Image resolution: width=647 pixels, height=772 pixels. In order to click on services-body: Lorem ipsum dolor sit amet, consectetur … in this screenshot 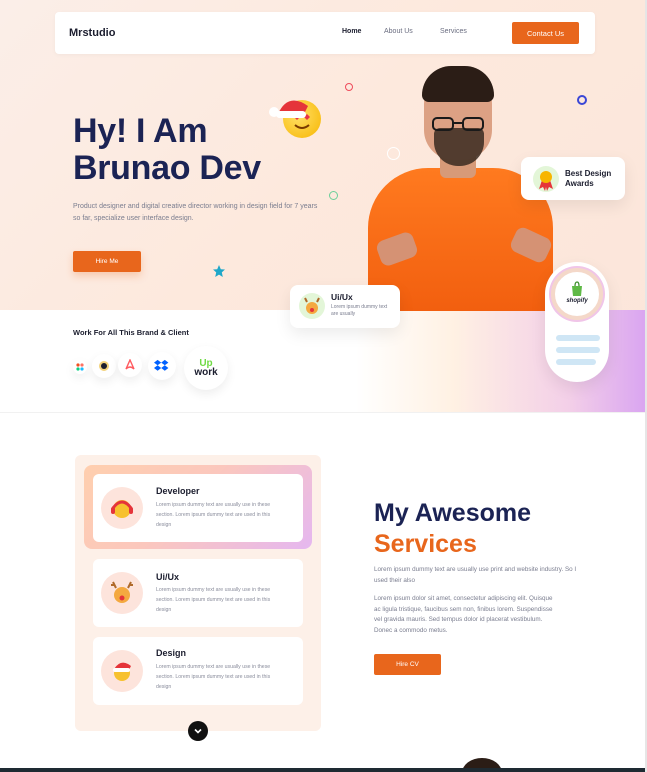, I will do `click(463, 614)`.